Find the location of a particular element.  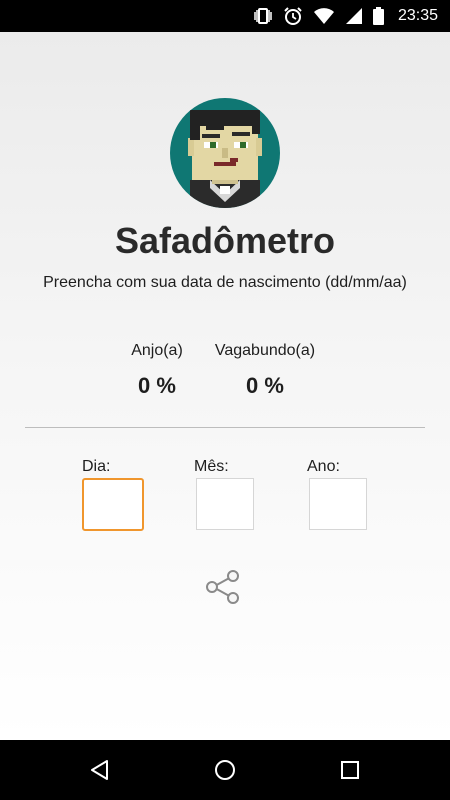

back-button is located at coordinates (100, 770).